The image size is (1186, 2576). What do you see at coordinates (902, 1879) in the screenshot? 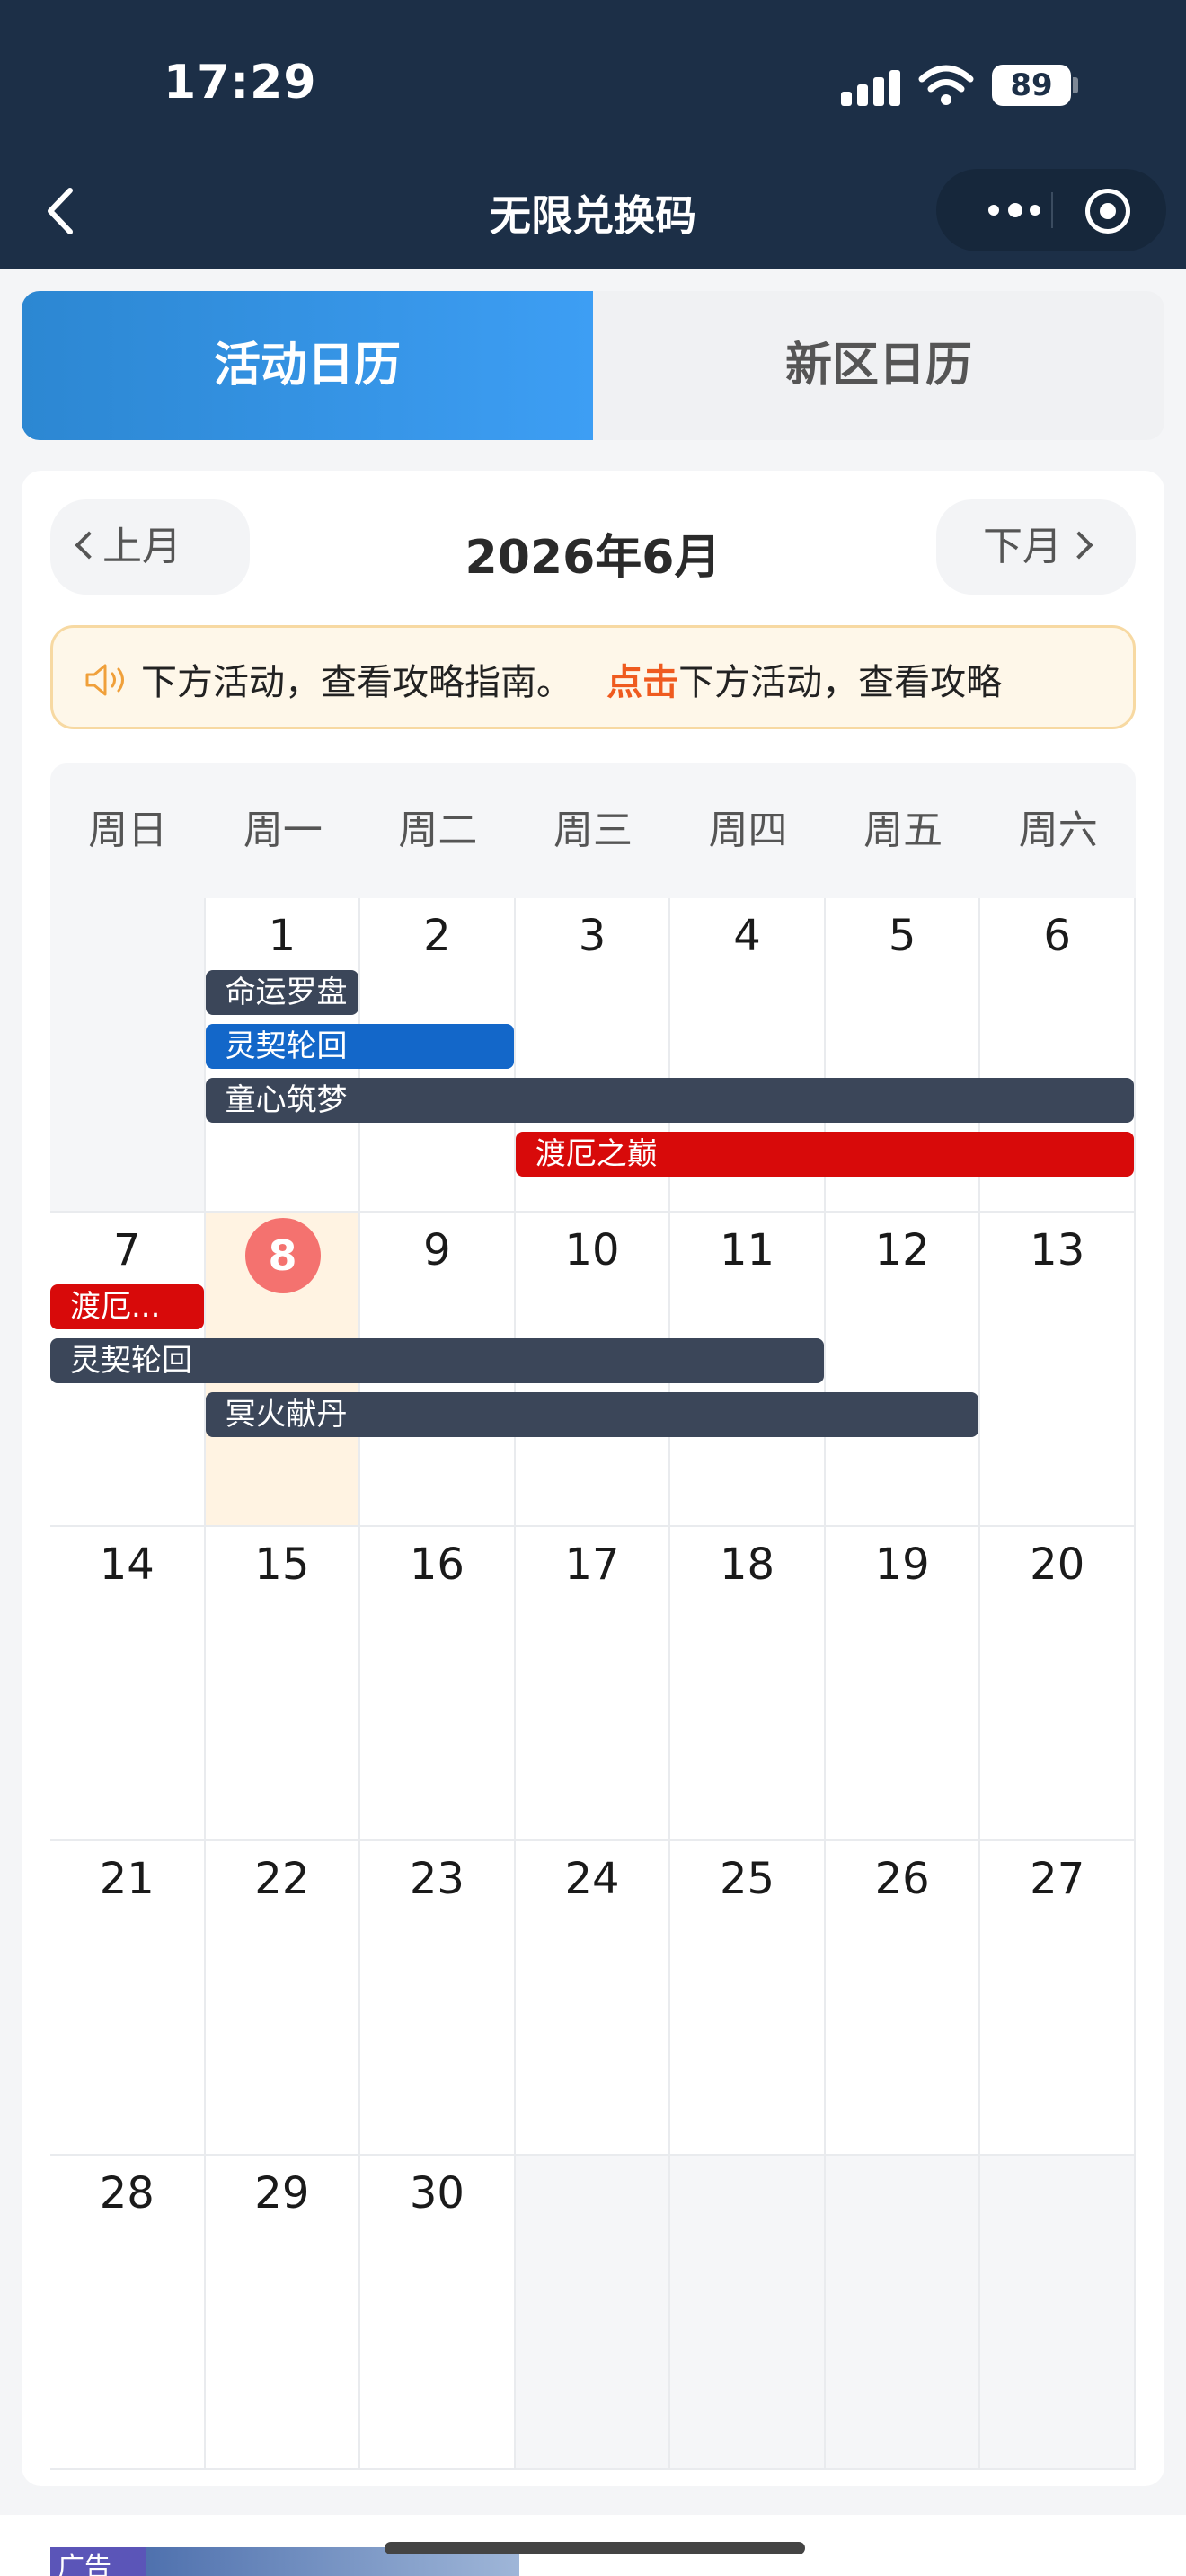
I see `day-number: 26` at bounding box center [902, 1879].